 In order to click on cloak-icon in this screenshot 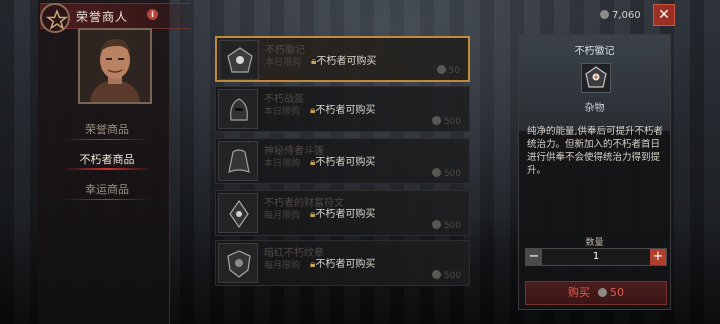, I will do `click(238, 161)`.